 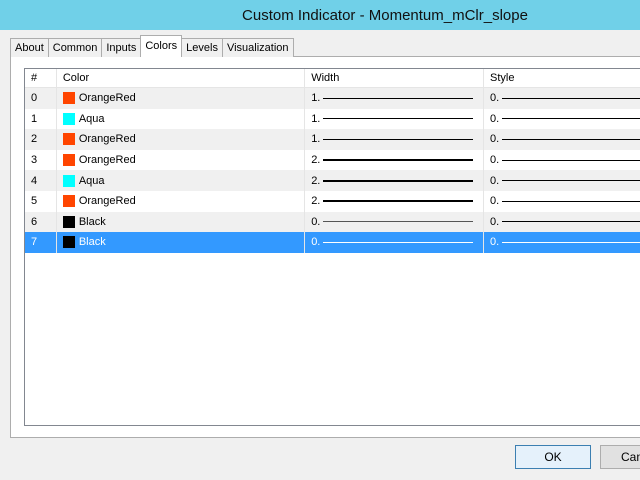 I want to click on tab-colors: Colors, so click(x=161, y=46).